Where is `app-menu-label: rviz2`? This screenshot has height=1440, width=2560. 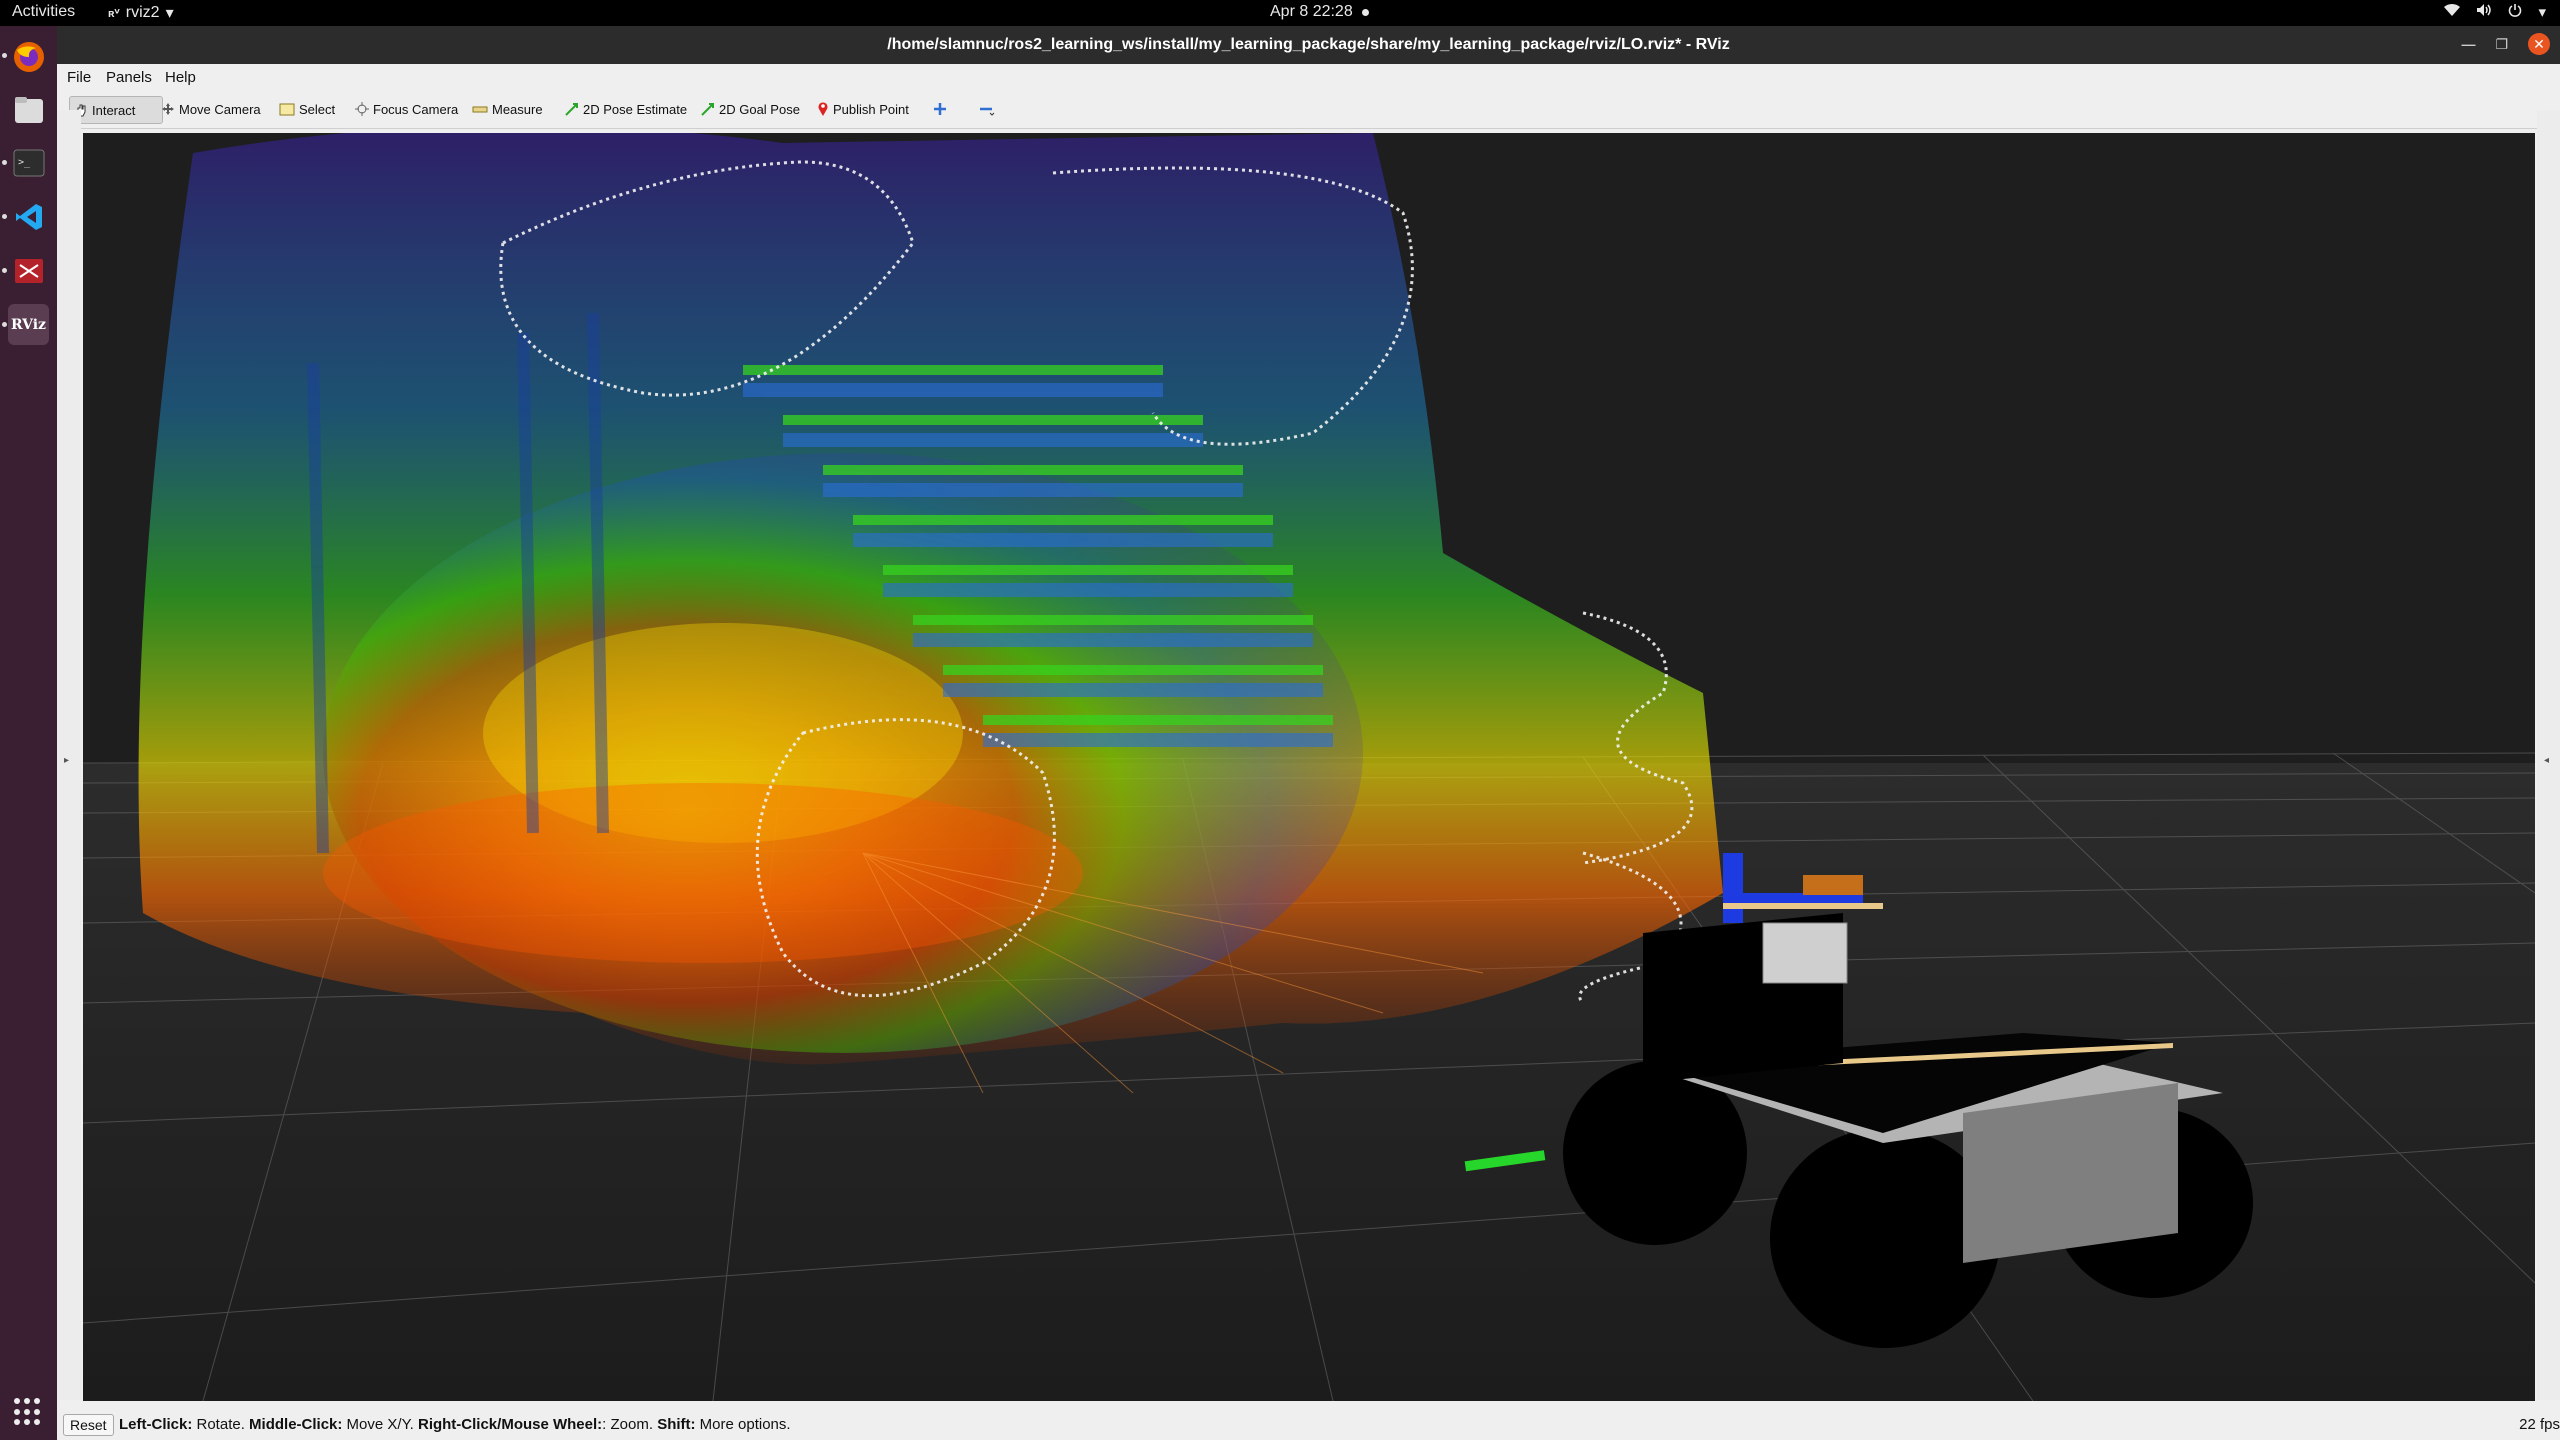 app-menu-label: rviz2 is located at coordinates (142, 12).